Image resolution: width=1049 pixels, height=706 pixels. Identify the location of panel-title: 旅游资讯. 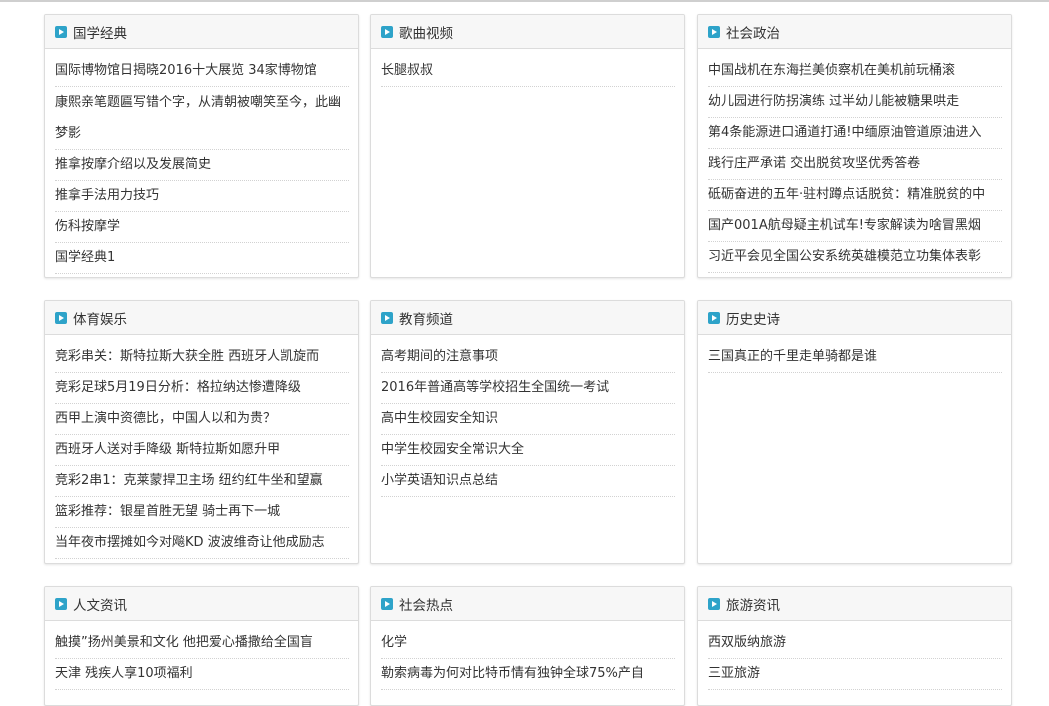
(753, 604).